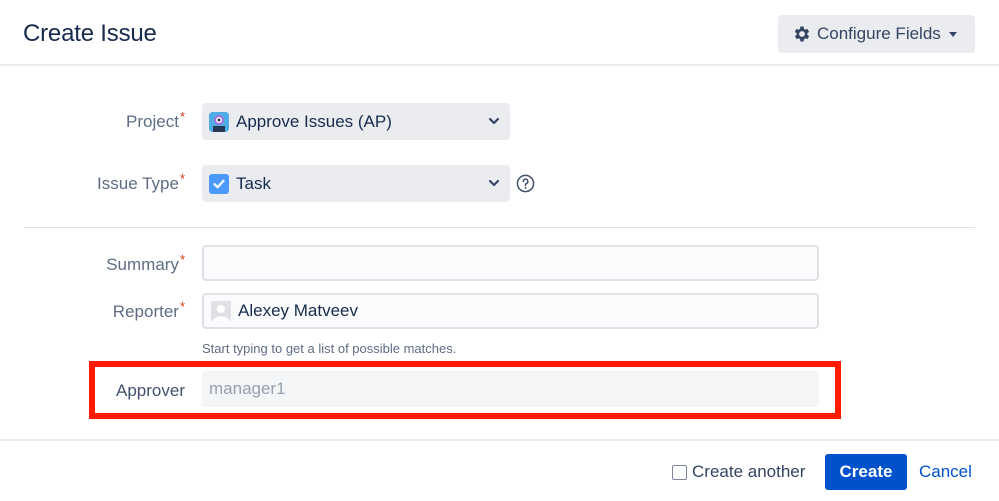  What do you see at coordinates (141, 182) in the screenshot?
I see `issue-type-label: Issue Type*` at bounding box center [141, 182].